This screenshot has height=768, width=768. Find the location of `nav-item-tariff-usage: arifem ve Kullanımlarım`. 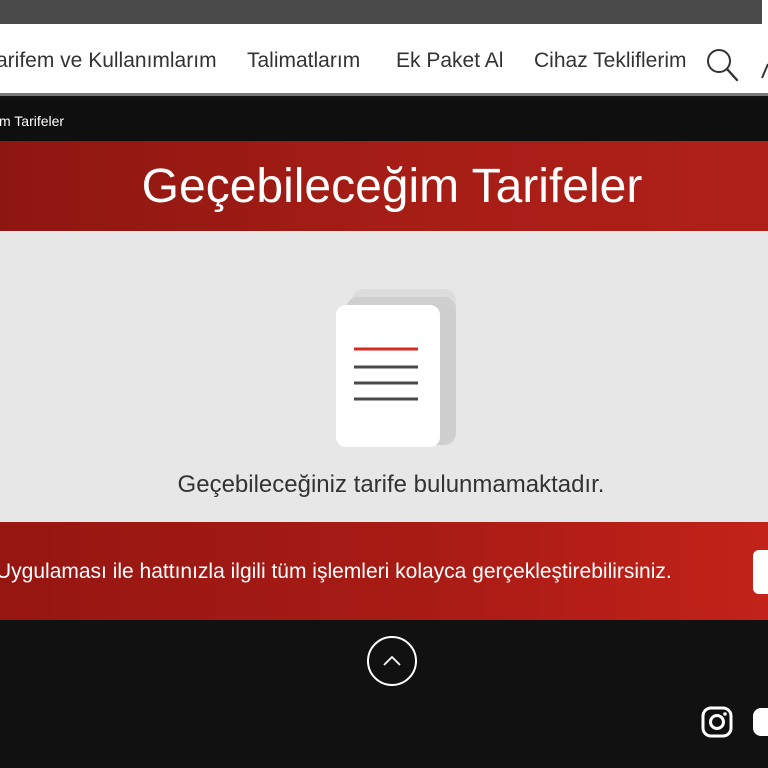

nav-item-tariff-usage: arifem ve Kullanımlarım is located at coordinates (108, 60).